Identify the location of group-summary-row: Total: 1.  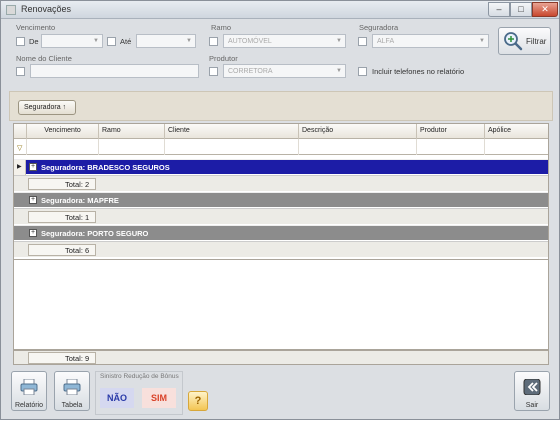
(281, 216).